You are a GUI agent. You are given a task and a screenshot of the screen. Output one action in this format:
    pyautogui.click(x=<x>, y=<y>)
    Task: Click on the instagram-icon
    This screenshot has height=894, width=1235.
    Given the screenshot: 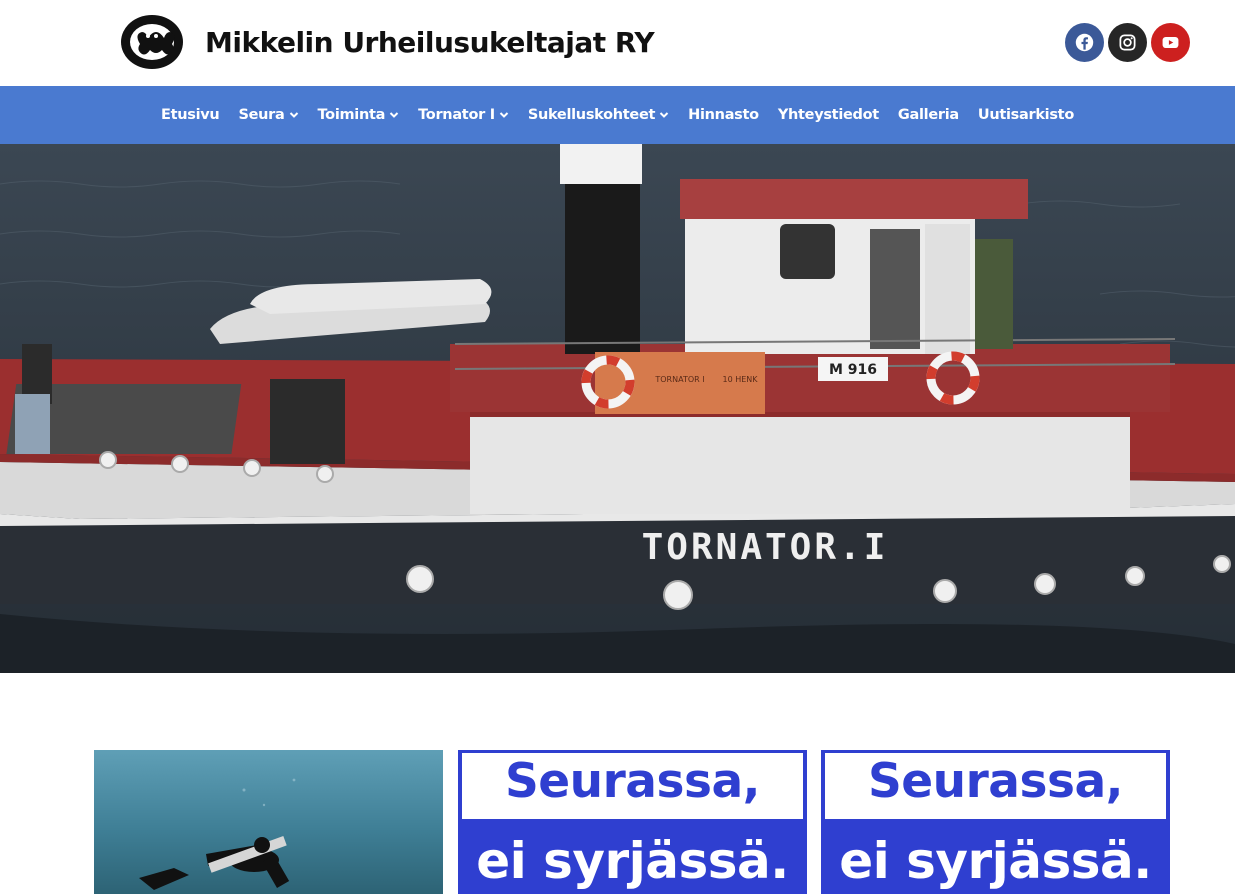 What is the action you would take?
    pyautogui.click(x=1127, y=42)
    